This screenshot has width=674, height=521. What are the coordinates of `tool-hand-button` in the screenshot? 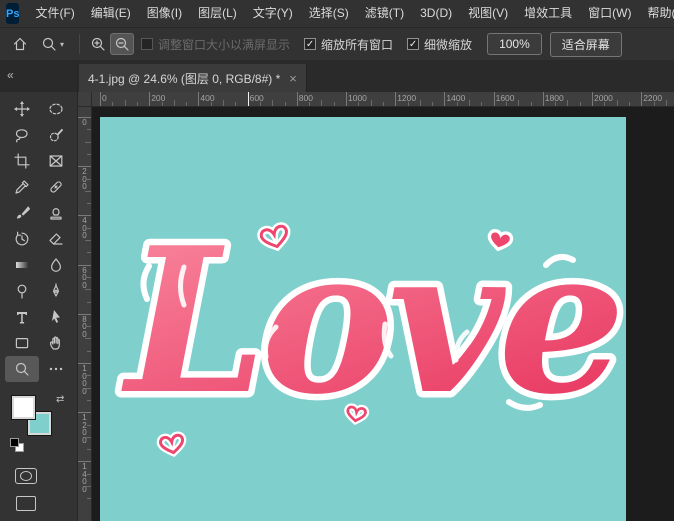 It's located at (56, 343).